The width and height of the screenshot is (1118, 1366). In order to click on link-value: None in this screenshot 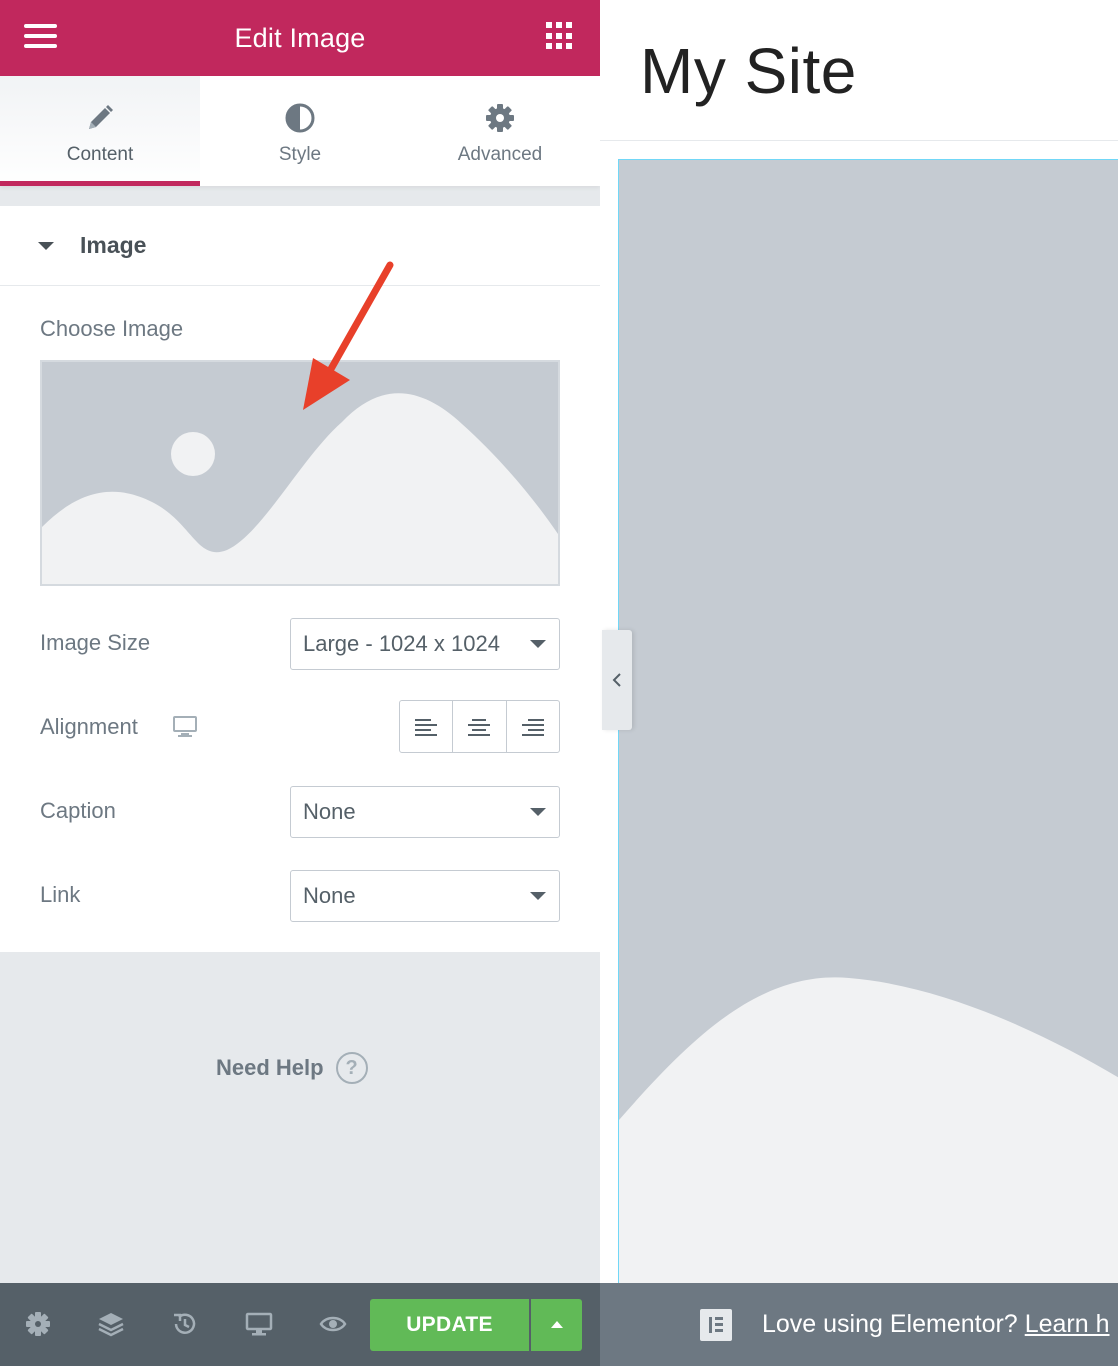, I will do `click(329, 895)`.